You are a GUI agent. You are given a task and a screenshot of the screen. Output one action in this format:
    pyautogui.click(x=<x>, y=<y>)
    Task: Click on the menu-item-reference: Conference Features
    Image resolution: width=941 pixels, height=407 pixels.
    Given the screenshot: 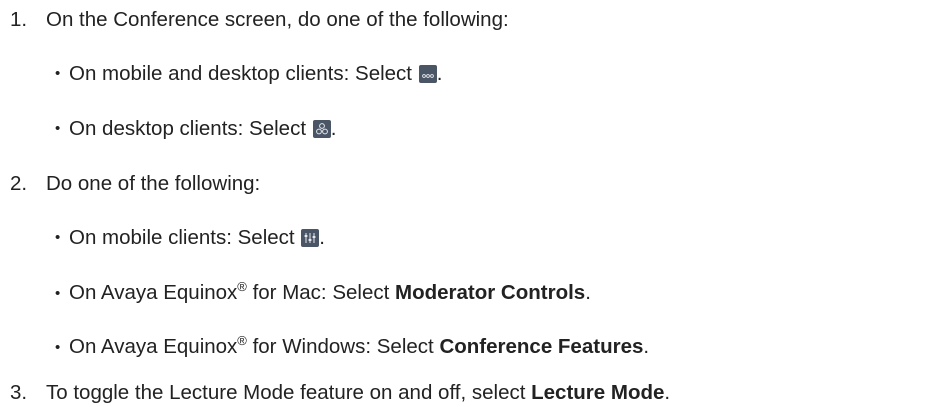 What is the action you would take?
    pyautogui.click(x=541, y=346)
    